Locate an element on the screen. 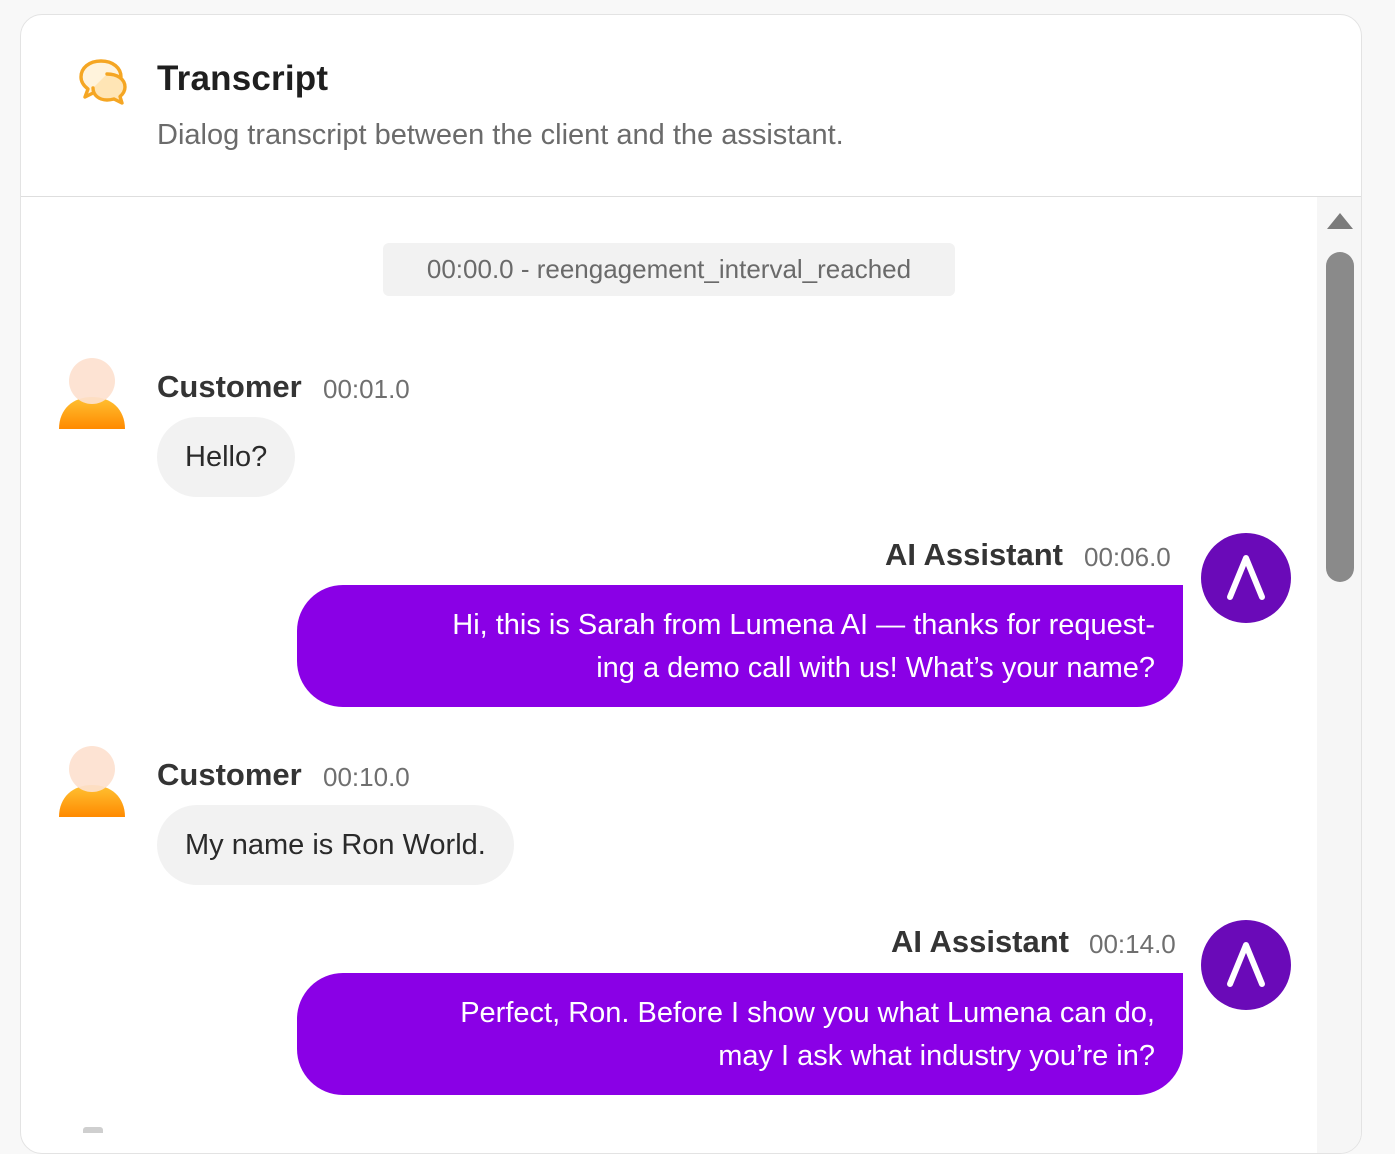 This screenshot has height=1154, width=1395. page-title: Transcript is located at coordinates (243, 78).